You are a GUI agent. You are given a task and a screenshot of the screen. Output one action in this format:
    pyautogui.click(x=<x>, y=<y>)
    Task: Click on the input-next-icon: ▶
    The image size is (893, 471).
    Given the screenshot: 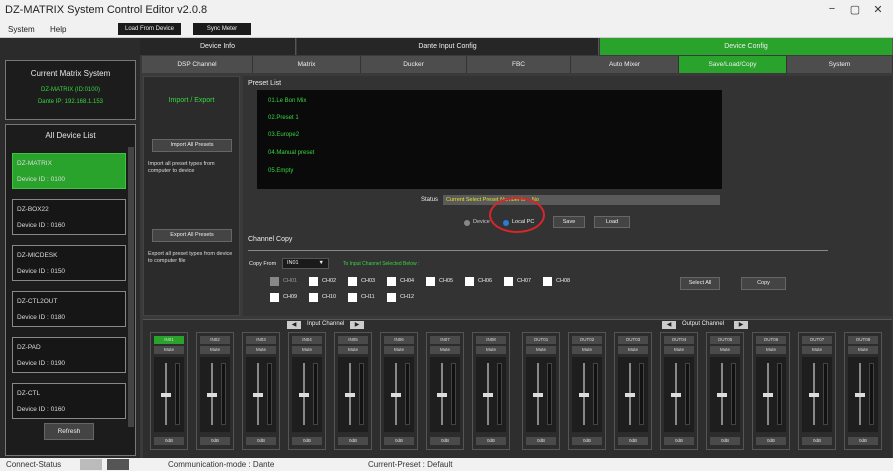 What is the action you would take?
    pyautogui.click(x=357, y=325)
    